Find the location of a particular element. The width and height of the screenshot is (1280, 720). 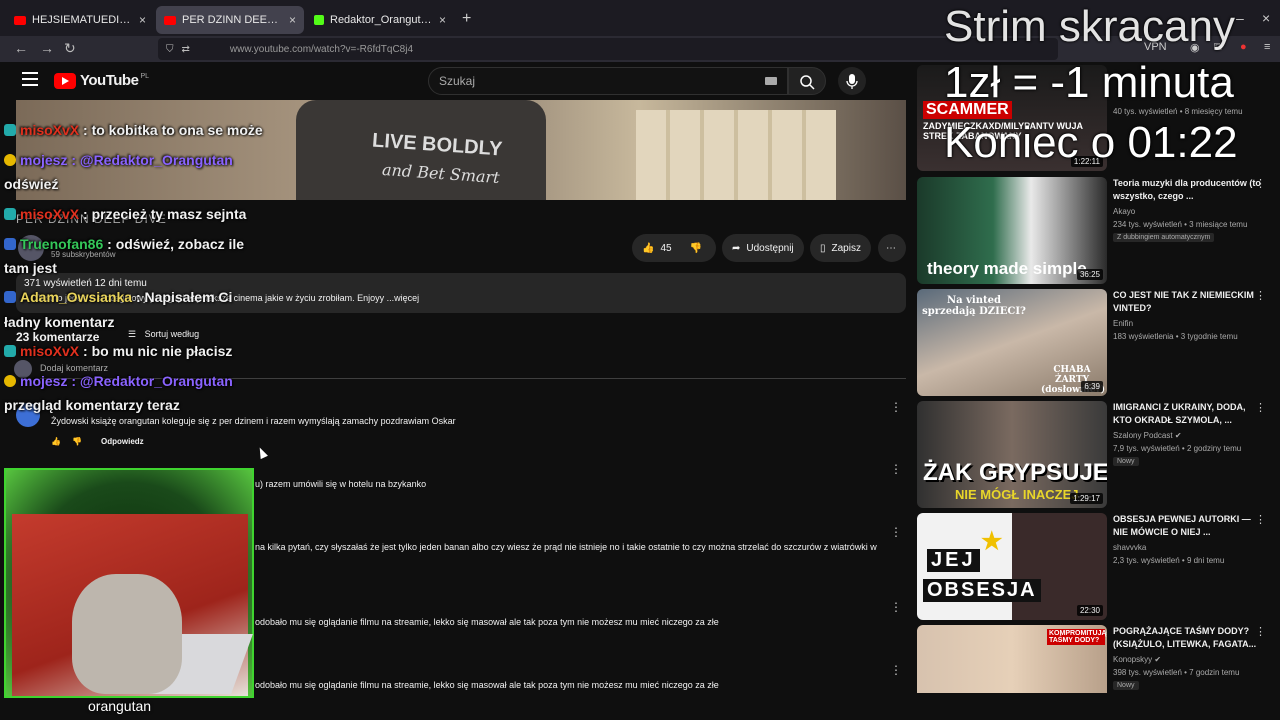

chat-message: Adam_Owsianka : Napisałem Ci is located at coordinates (118, 297).